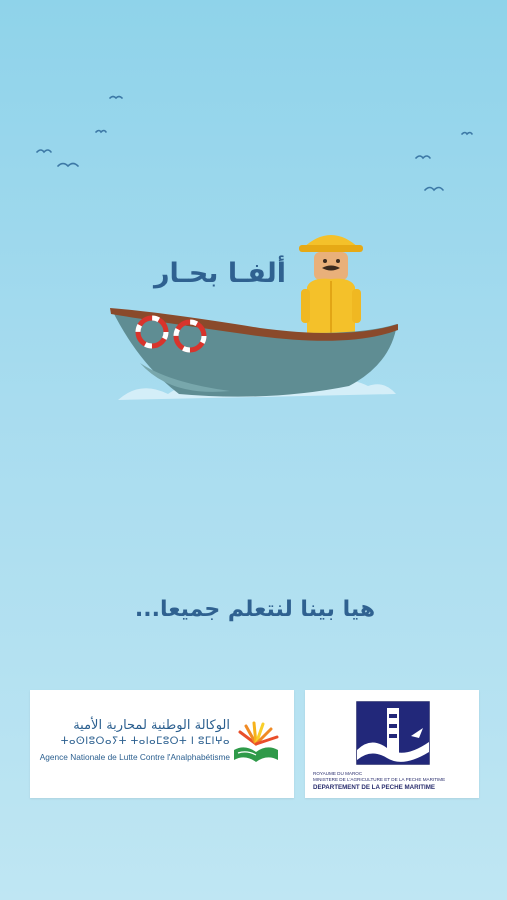 Image resolution: width=507 pixels, height=900 pixels. Describe the element at coordinates (374, 787) in the screenshot. I see `dpm-department: DEPARTEMENT DE LA PECHE MARITIME` at that location.